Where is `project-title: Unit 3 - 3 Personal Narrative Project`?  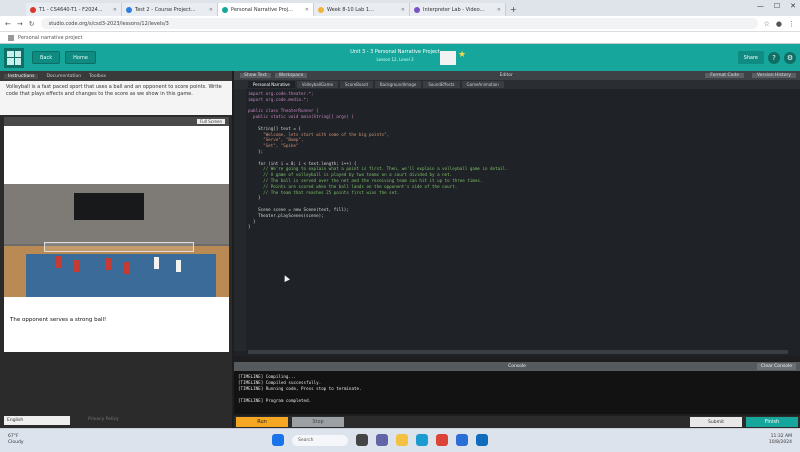
project-title: Unit 3 - 3 Personal Narrative Project is located at coordinates (395, 52).